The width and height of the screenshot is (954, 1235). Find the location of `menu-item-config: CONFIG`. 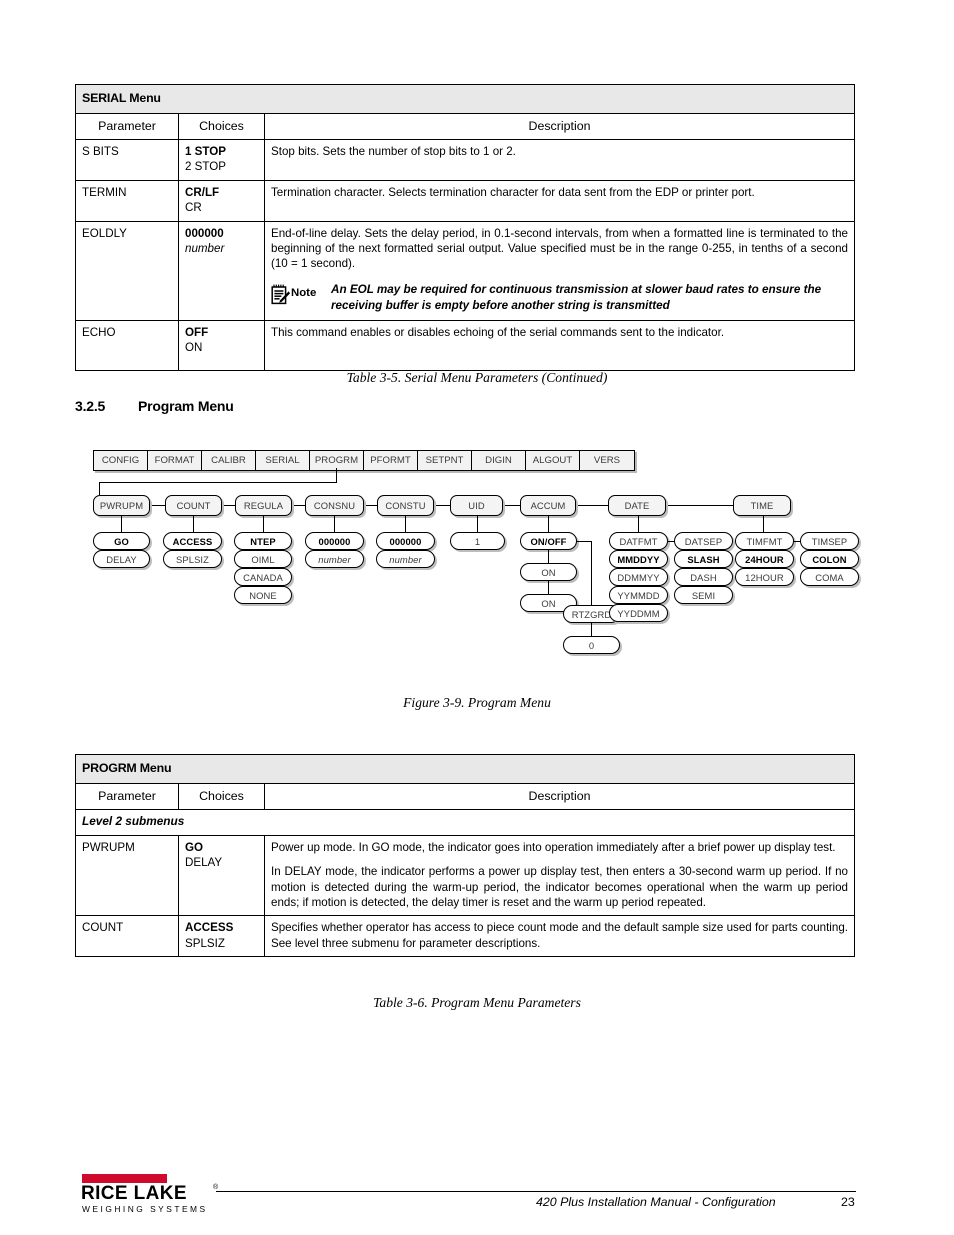

menu-item-config: CONFIG is located at coordinates (121, 460).